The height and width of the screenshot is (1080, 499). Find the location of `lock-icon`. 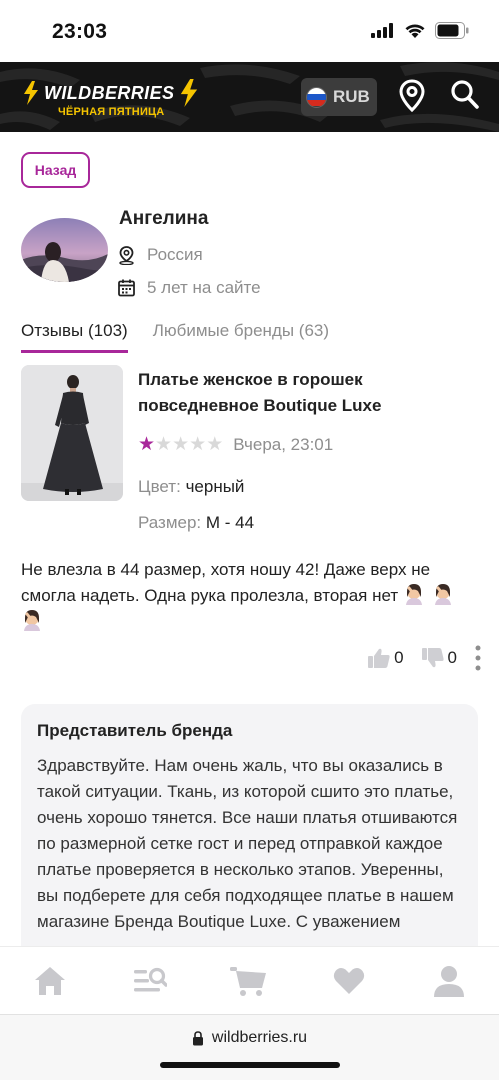

lock-icon is located at coordinates (197, 1037).